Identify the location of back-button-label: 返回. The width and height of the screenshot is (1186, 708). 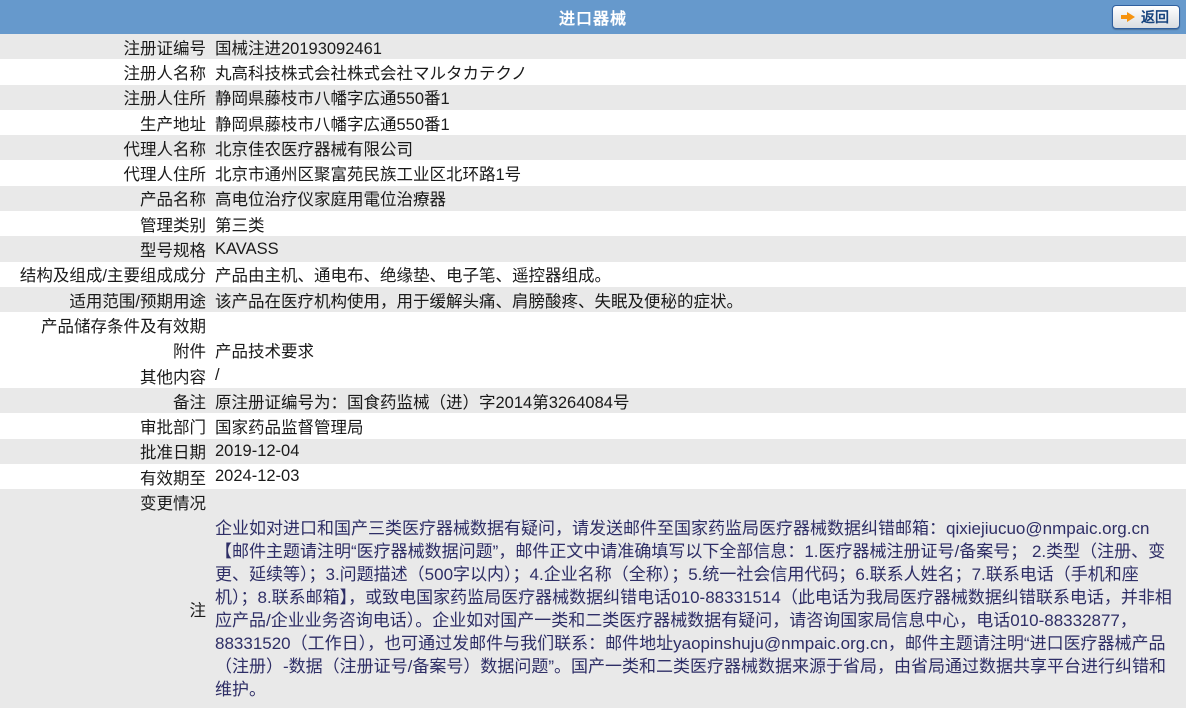
(1155, 17).